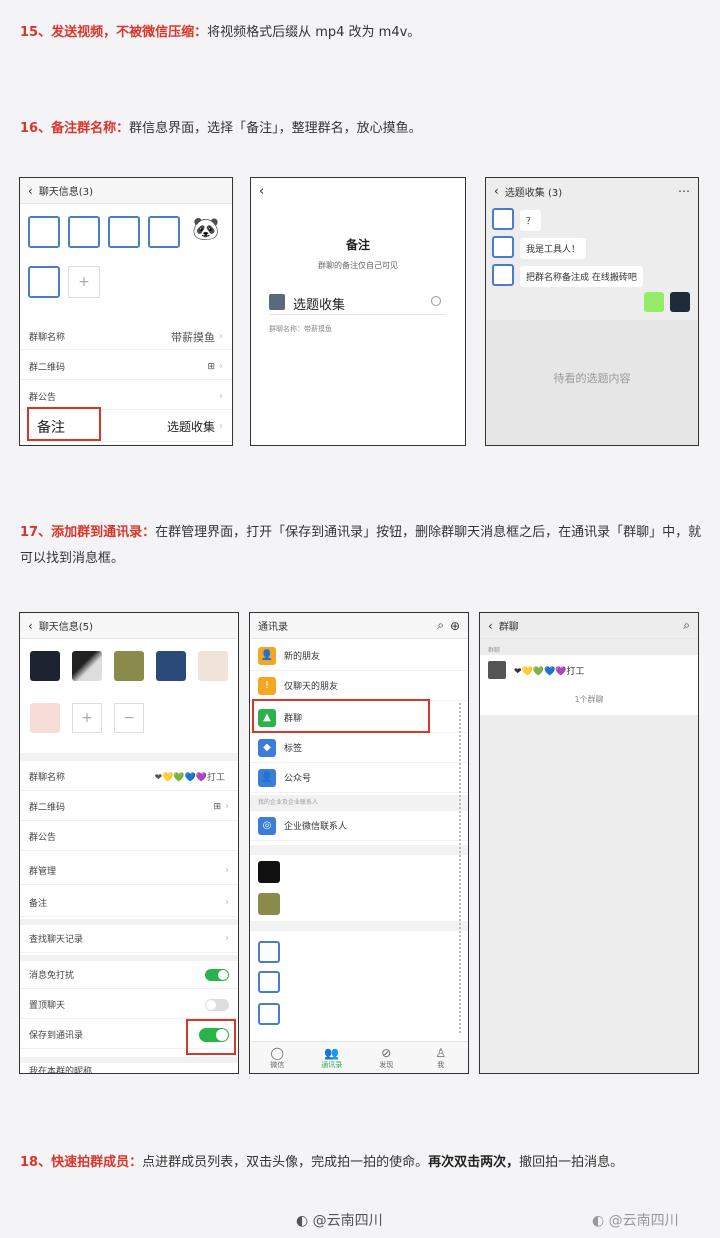  I want to click on my-avatar, so click(680, 302).